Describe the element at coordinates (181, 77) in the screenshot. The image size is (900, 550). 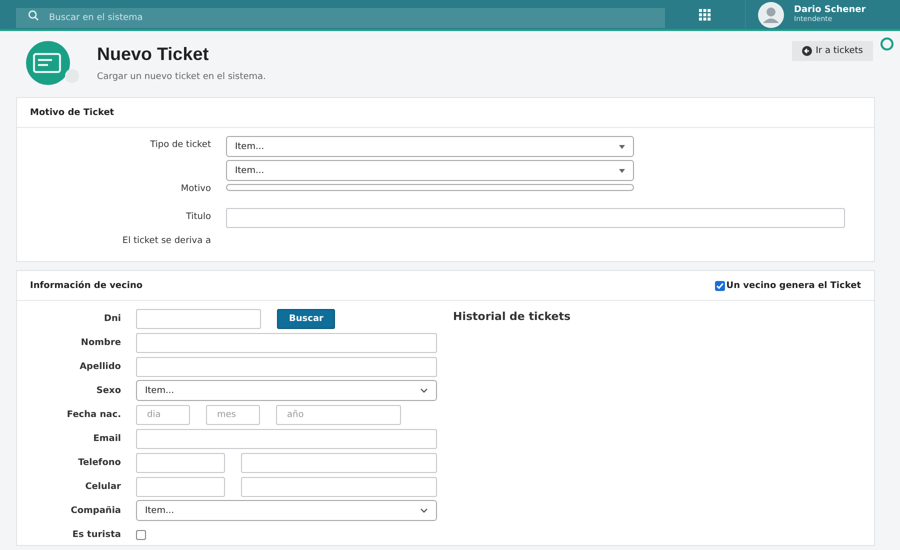
I see `page-subtitle: Cargar un nuevo ticket en el sistema.` at that location.